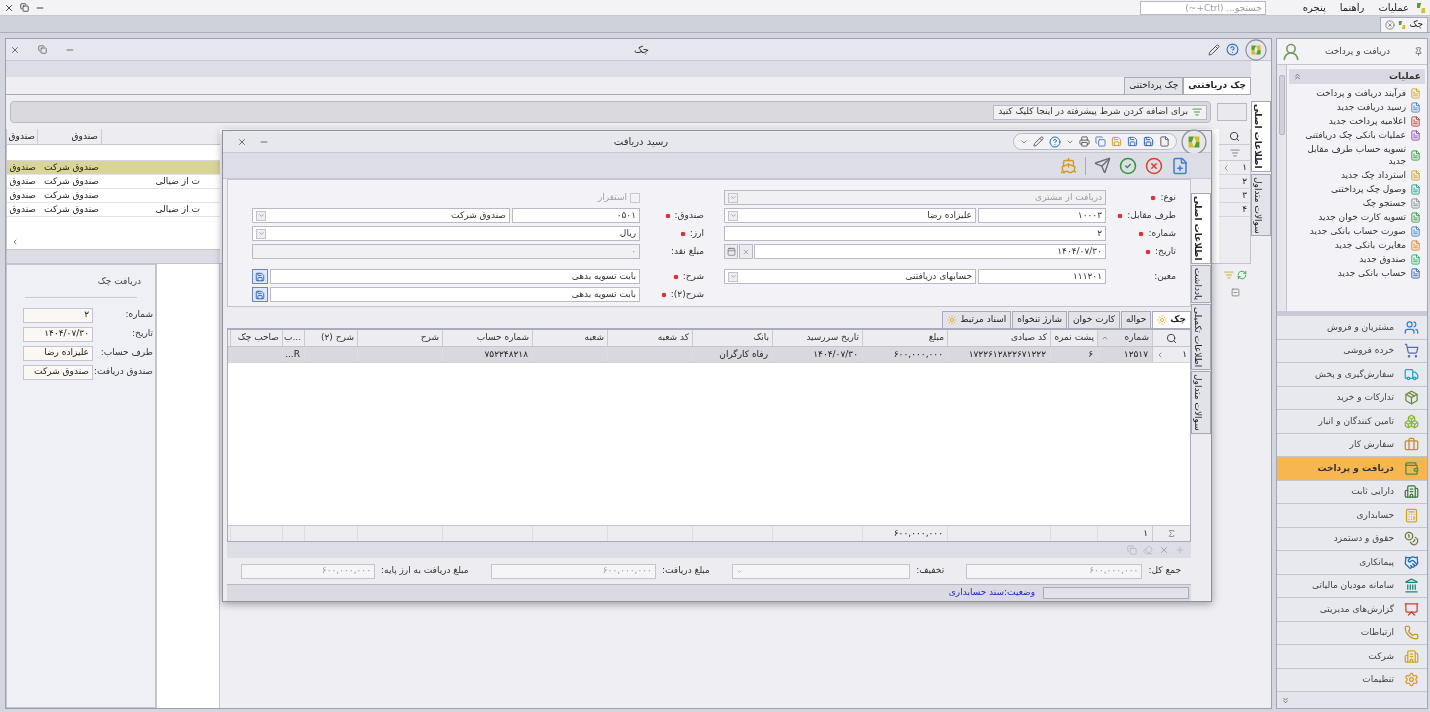 This screenshot has height=712, width=1430. Describe the element at coordinates (1352, 445) in the screenshot. I see `module-button: سفارش کار` at that location.